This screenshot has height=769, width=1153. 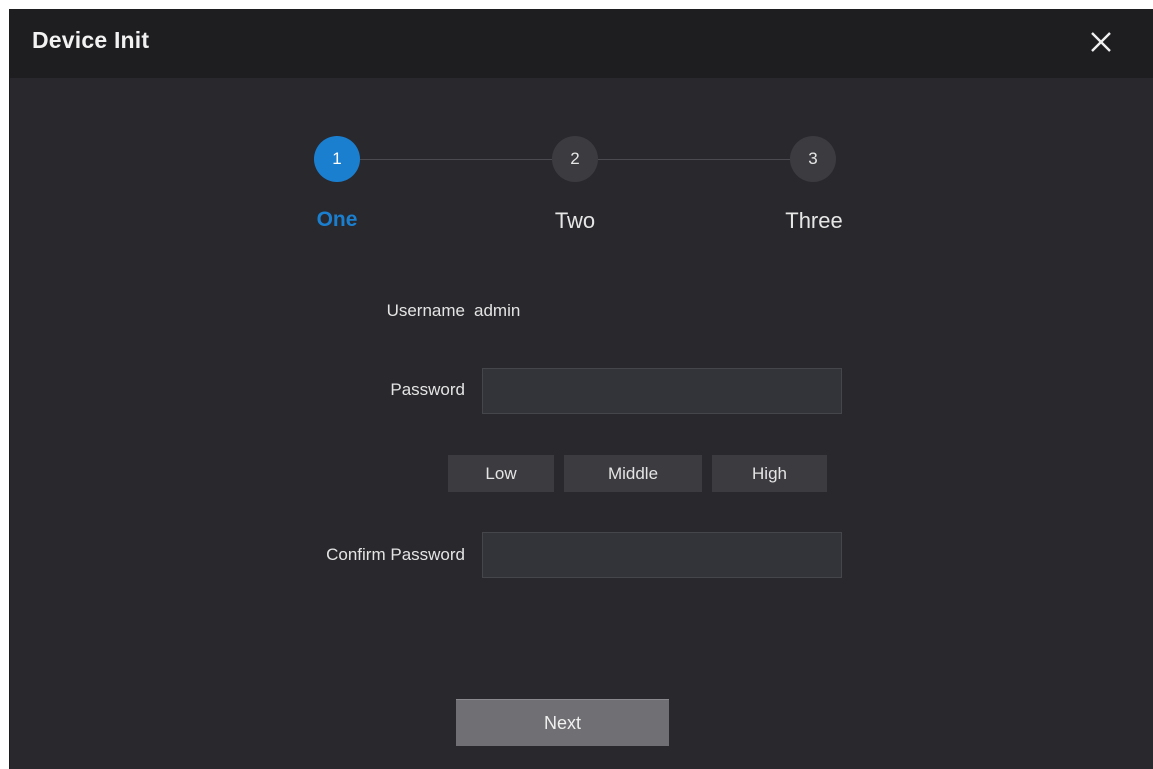 I want to click on username-label: Username, so click(x=425, y=310).